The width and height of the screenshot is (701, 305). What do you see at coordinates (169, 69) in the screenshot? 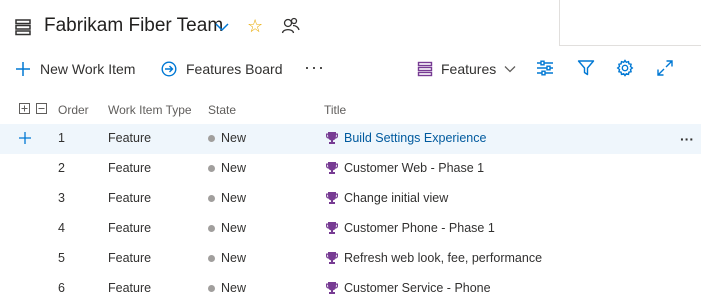
I see `arrow-circle-icon` at bounding box center [169, 69].